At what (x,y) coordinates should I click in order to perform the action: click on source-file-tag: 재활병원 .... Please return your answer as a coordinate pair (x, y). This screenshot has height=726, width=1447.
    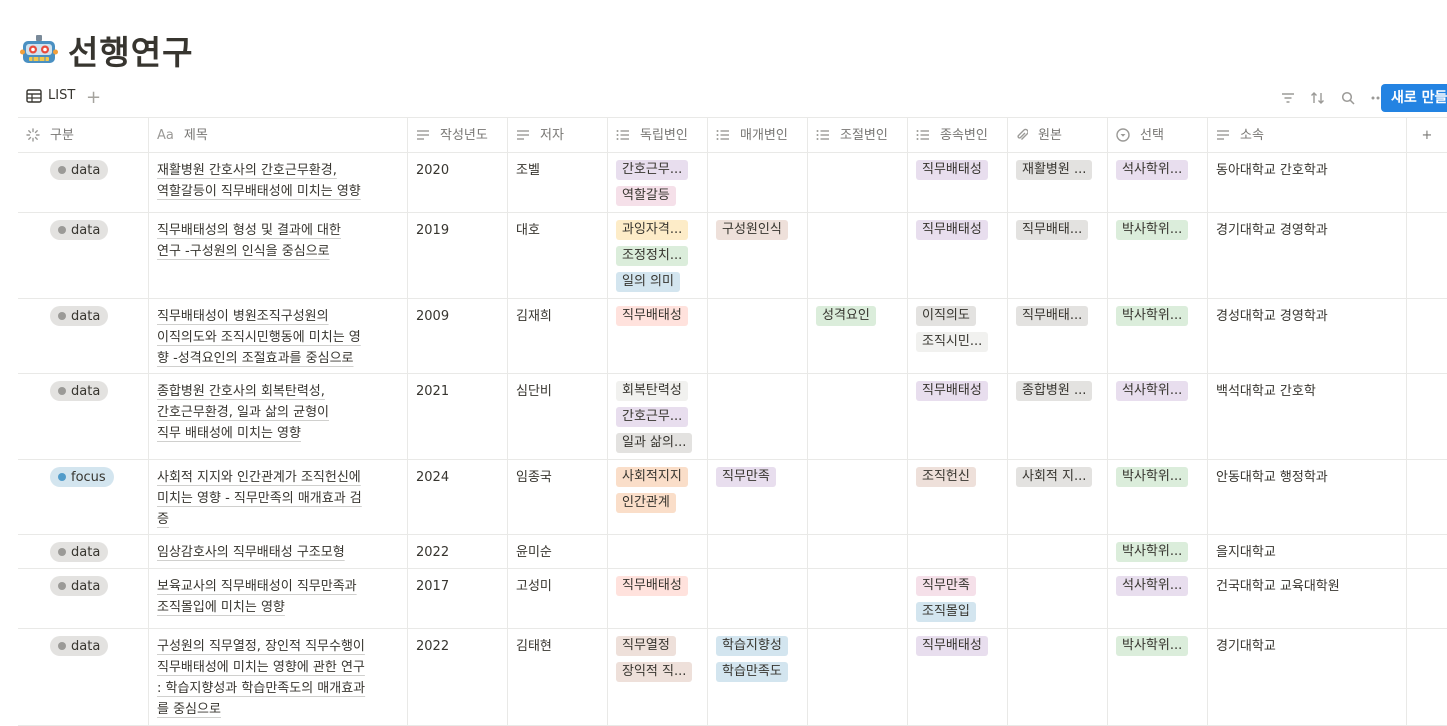
    Looking at the image, I should click on (1054, 170).